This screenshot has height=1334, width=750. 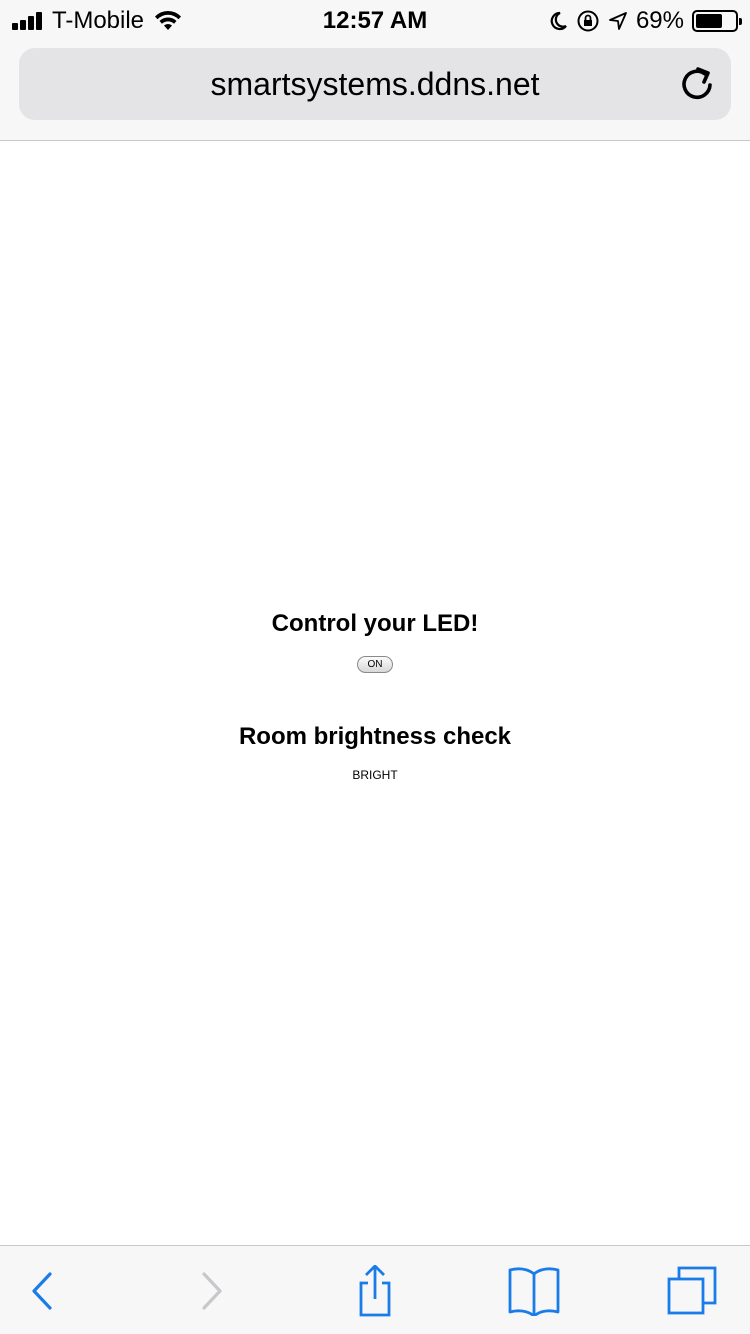 I want to click on tabs-button, so click(x=693, y=1291).